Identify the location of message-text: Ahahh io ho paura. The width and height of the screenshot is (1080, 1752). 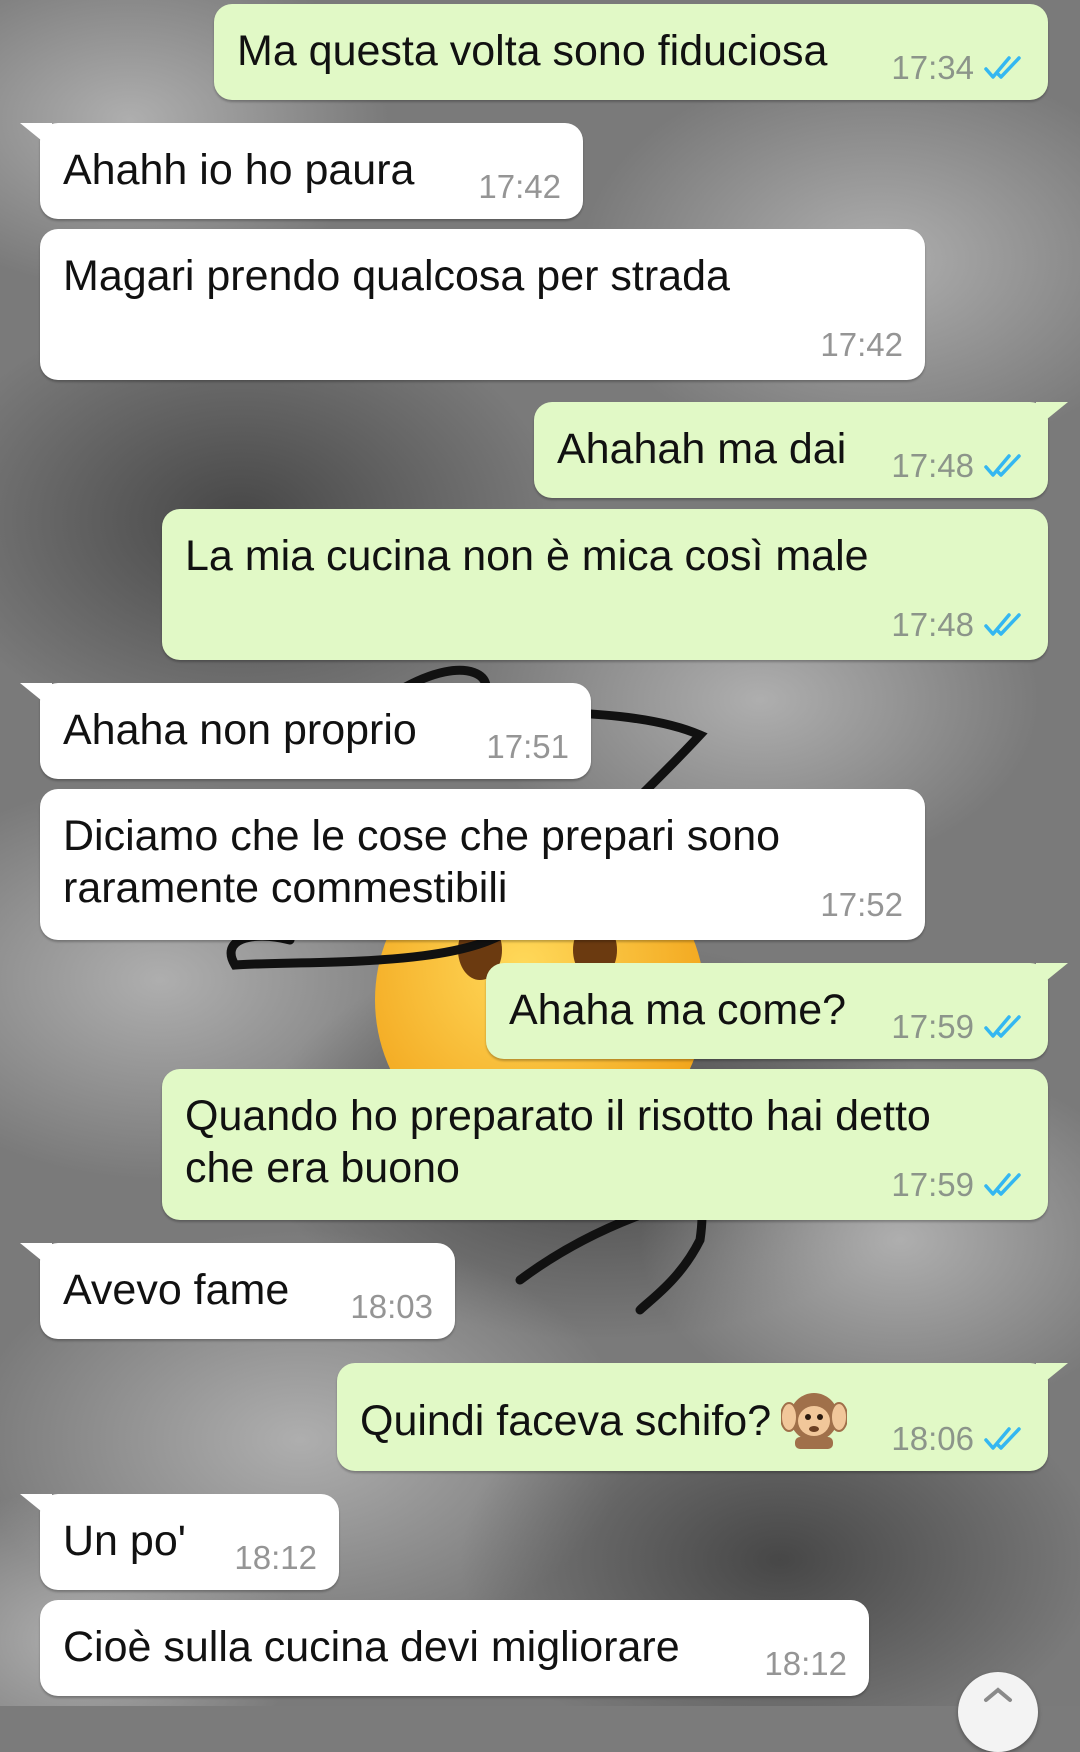
(239, 170).